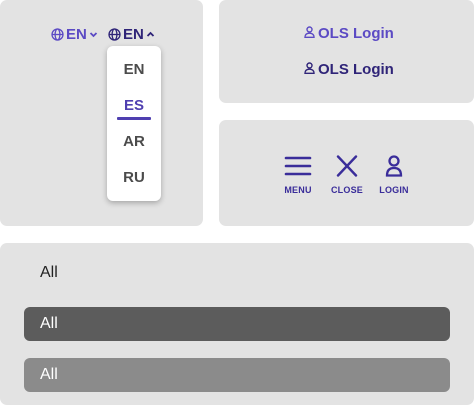 This screenshot has height=405, width=474. What do you see at coordinates (134, 70) in the screenshot?
I see `language-option-en: EN` at bounding box center [134, 70].